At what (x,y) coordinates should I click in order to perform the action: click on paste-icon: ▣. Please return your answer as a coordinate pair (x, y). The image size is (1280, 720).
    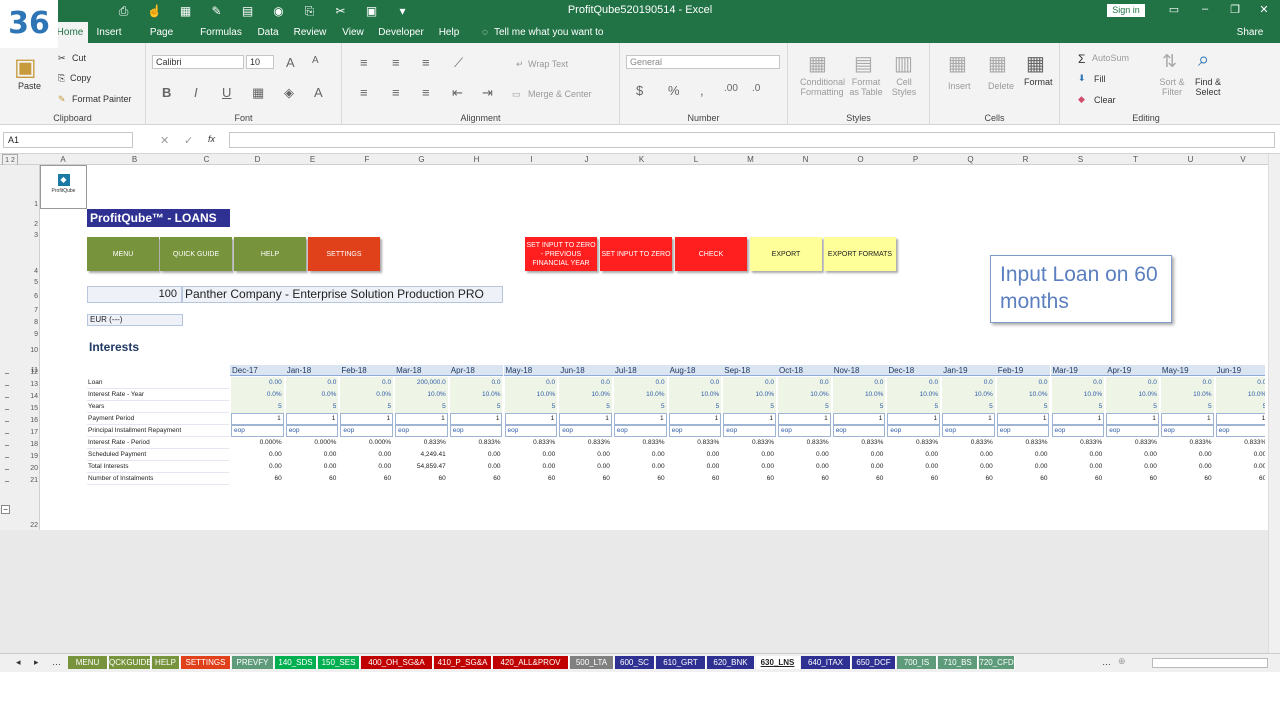
    Looking at the image, I should click on (25, 67).